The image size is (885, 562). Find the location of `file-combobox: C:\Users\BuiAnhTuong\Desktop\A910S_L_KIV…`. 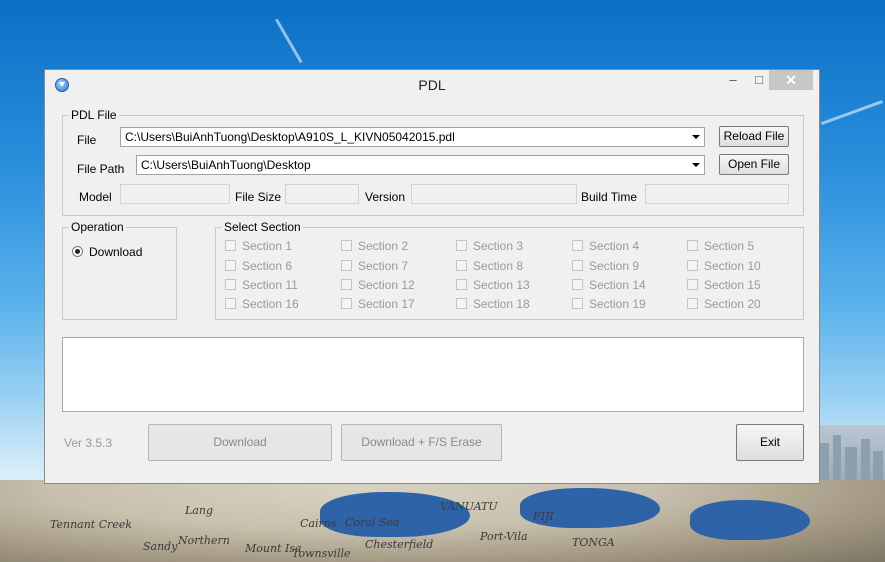

file-combobox: C:\Users\BuiAnhTuong\Desktop\A910S_L_KIV… is located at coordinates (412, 137).